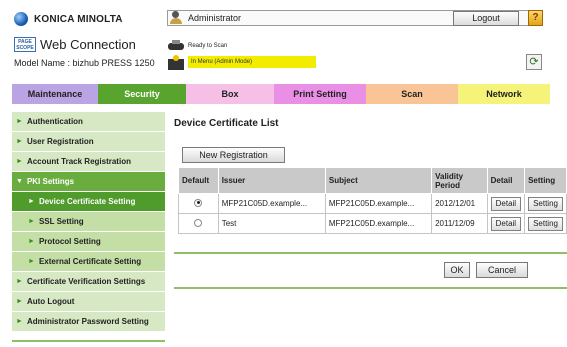  Describe the element at coordinates (50, 181) in the screenshot. I see `sidebar-item-label: PKI Settings` at that location.